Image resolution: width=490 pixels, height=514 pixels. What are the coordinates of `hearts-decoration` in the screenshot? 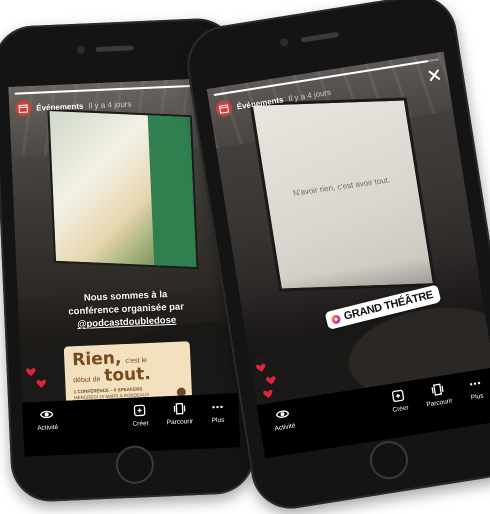 It's located at (37, 381).